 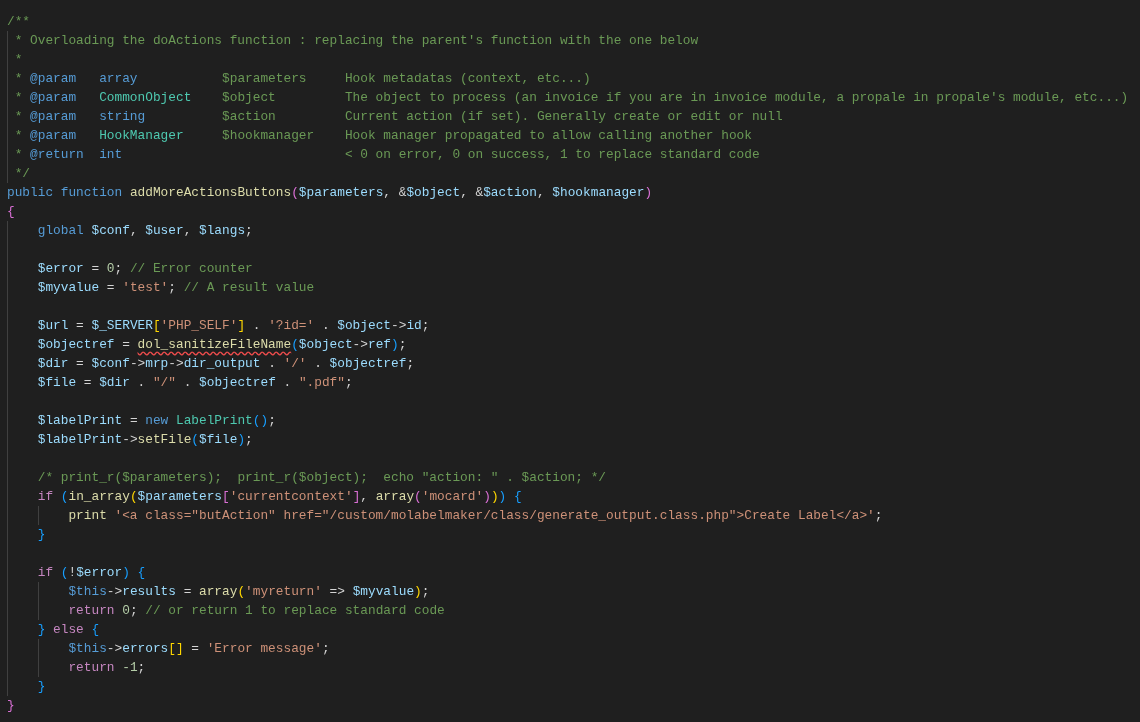 I want to click on code-line: $dir = $conf->mrp->dir_output . '/' . $objectref;, so click(x=226, y=364).